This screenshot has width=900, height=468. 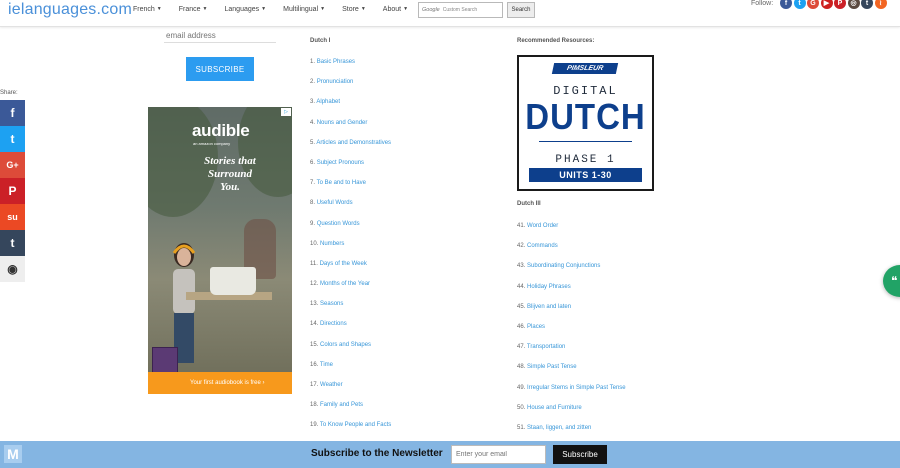 I want to click on mailmunch-badge: M, so click(x=13, y=454).